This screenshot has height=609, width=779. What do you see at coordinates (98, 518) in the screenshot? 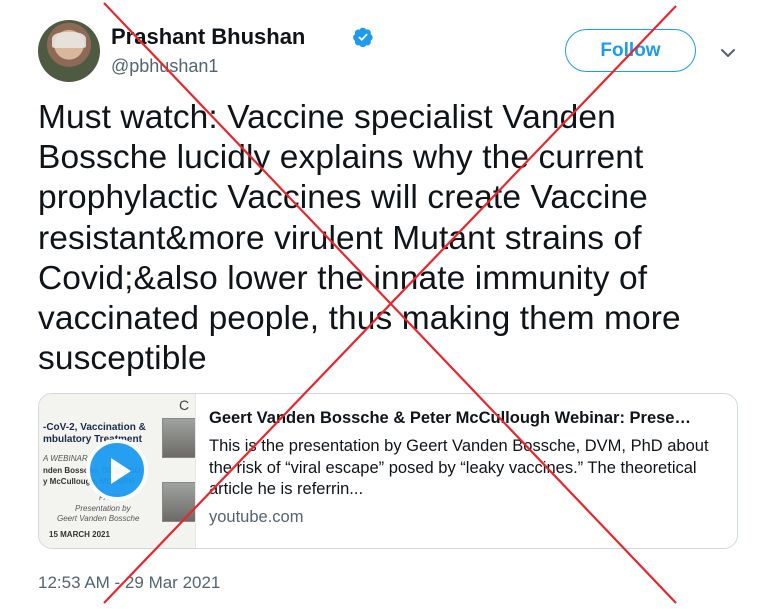
I see `thumbnail-text-line: Geert Vanden Bossche` at bounding box center [98, 518].